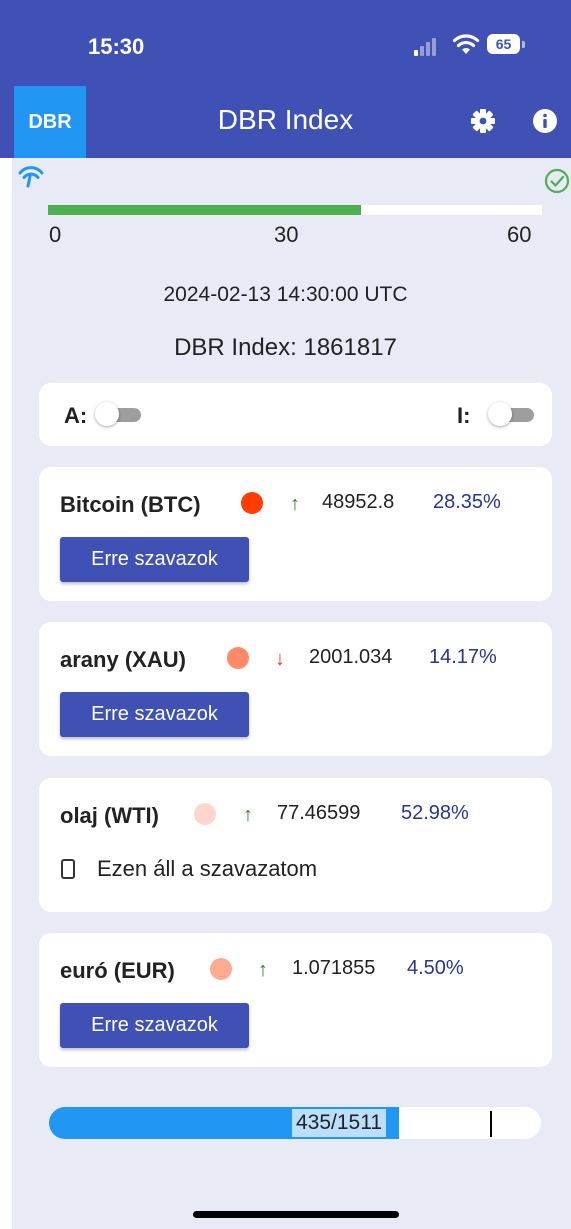 This screenshot has width=571, height=1229. I want to click on asset-price: 77.46599, so click(319, 813).